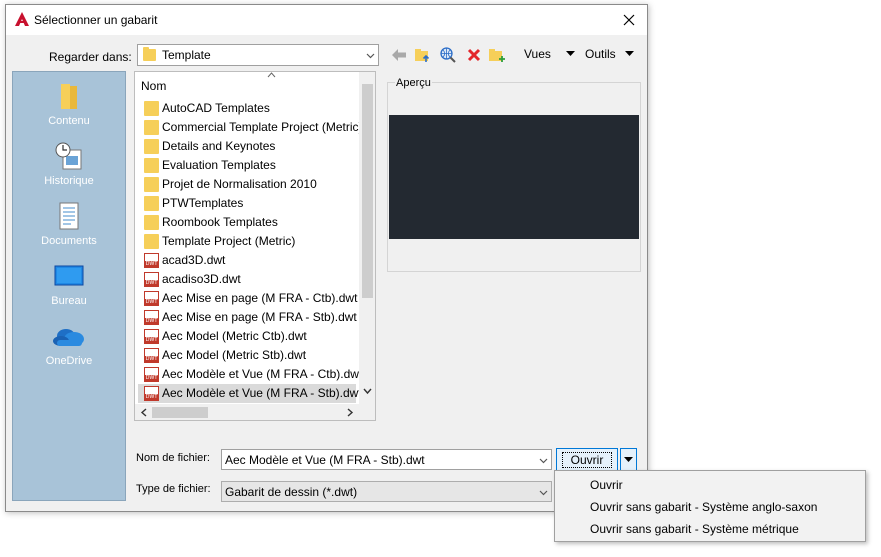 Image resolution: width=881 pixels, height=557 pixels. I want to click on search-web-button, so click(448, 55).